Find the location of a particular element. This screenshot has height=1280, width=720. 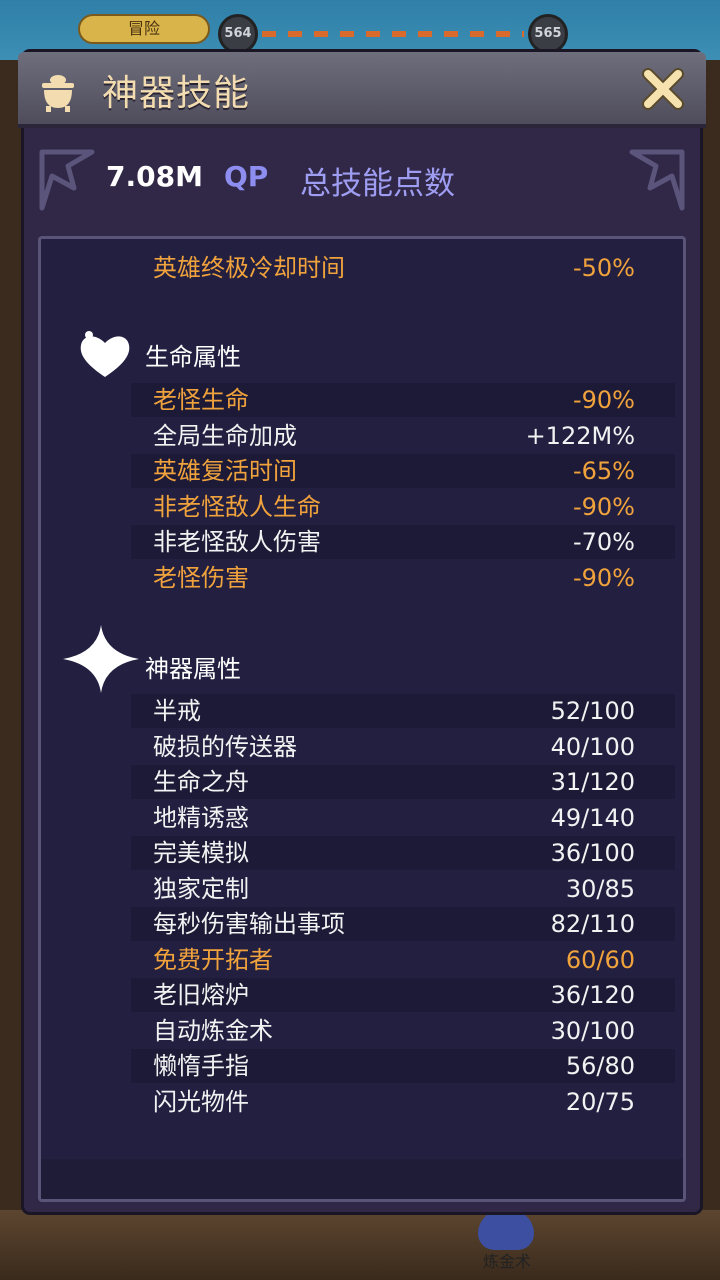

stat-label: 每秒伤害输出事项 is located at coordinates (249, 924).